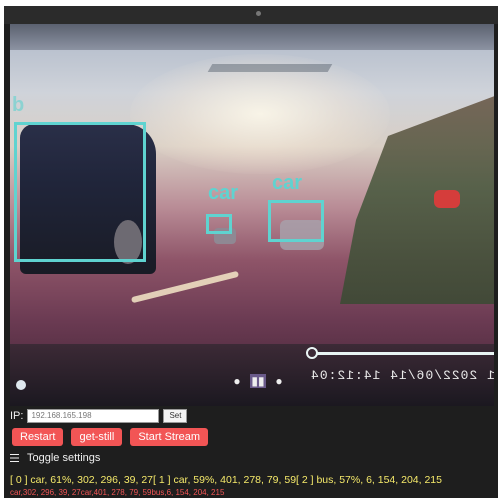  Describe the element at coordinates (260, 114) in the screenshot. I see `sky-glow` at that location.